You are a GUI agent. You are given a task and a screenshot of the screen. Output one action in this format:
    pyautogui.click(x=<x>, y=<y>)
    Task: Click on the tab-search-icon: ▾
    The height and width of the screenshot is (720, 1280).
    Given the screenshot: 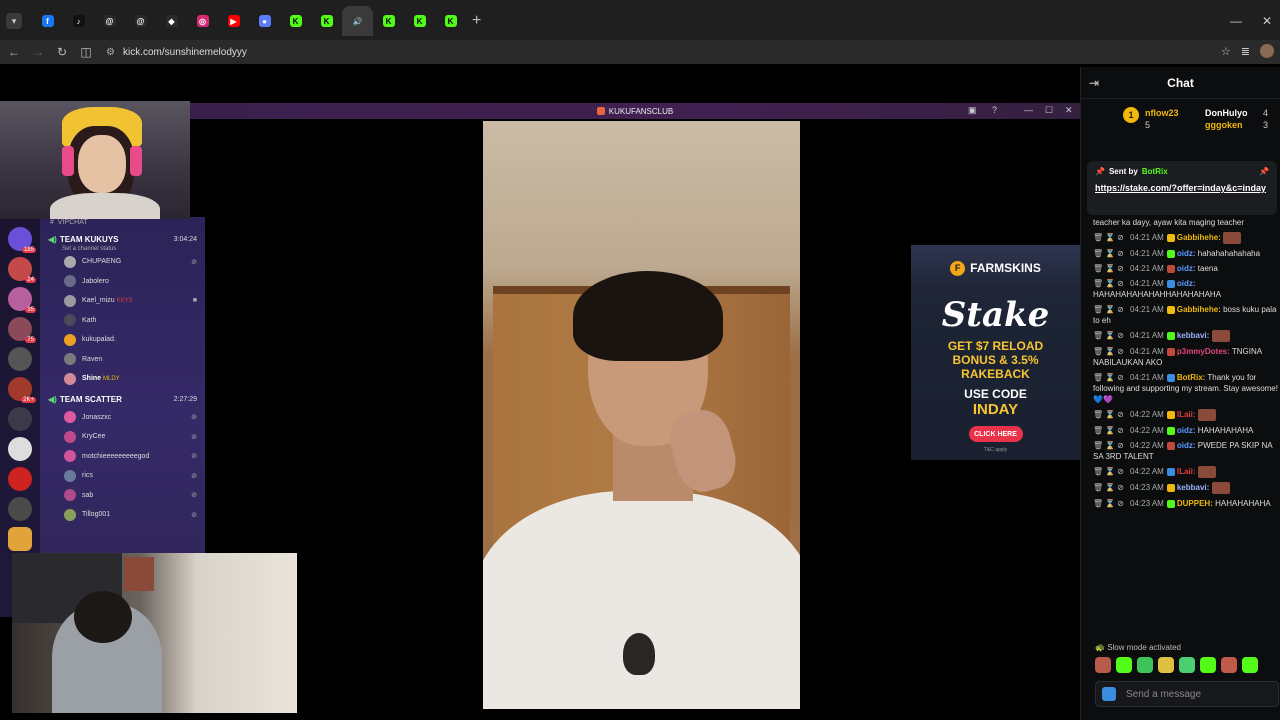 What is the action you would take?
    pyautogui.click(x=14, y=21)
    